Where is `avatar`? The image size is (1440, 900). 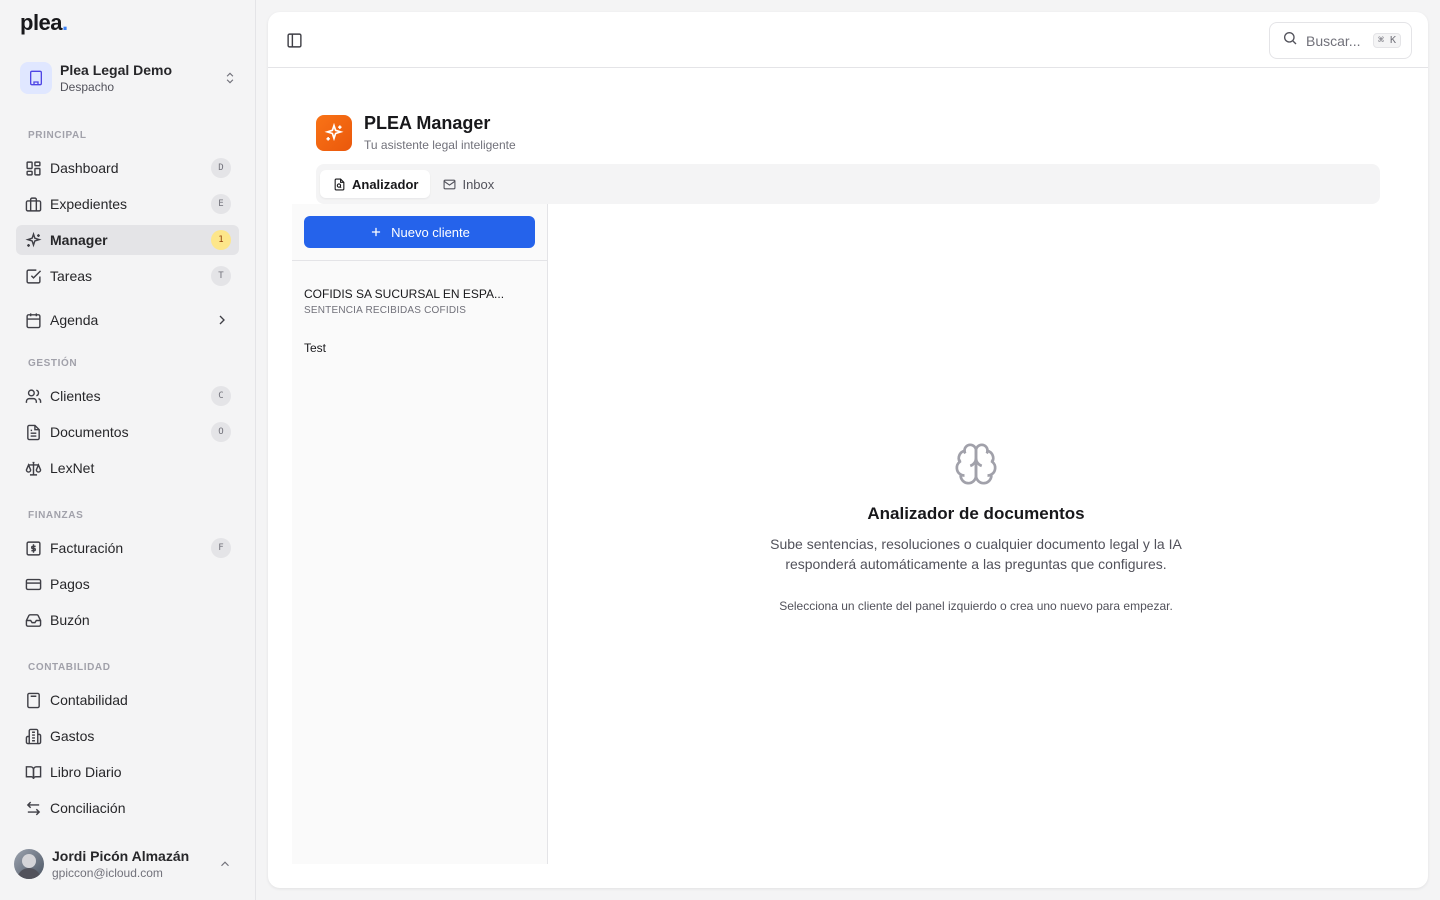
avatar is located at coordinates (29, 864).